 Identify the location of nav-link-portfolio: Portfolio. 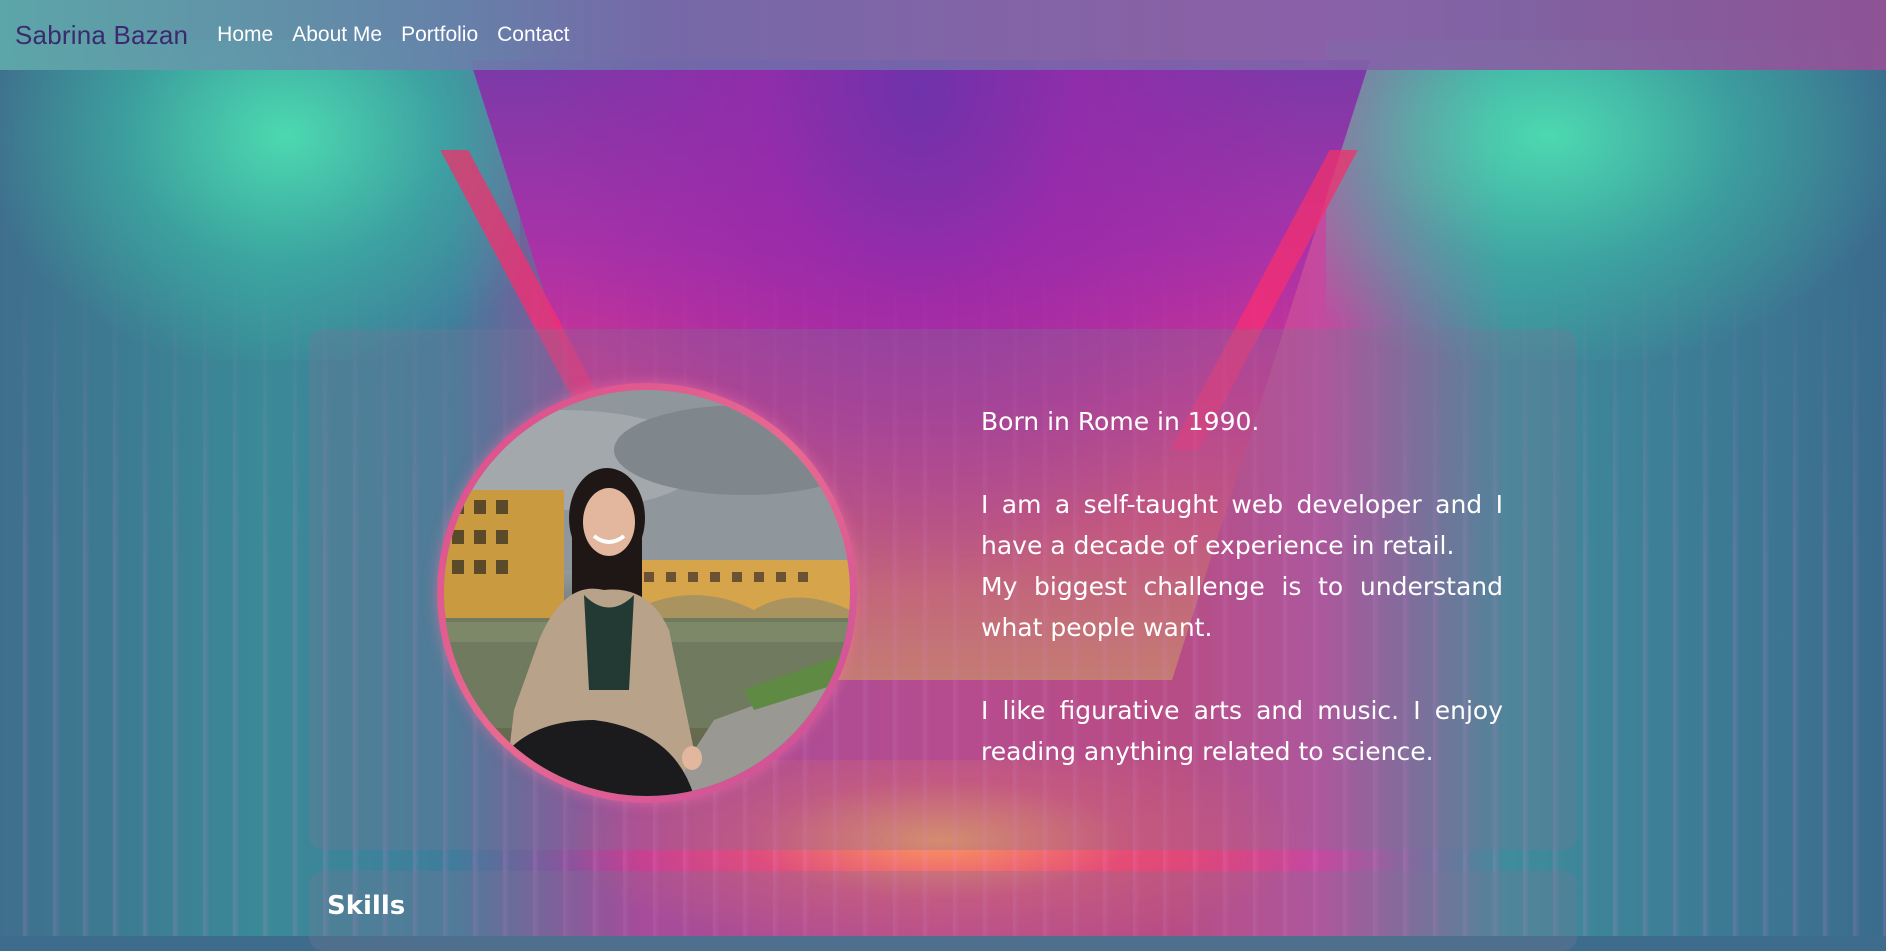
(439, 35).